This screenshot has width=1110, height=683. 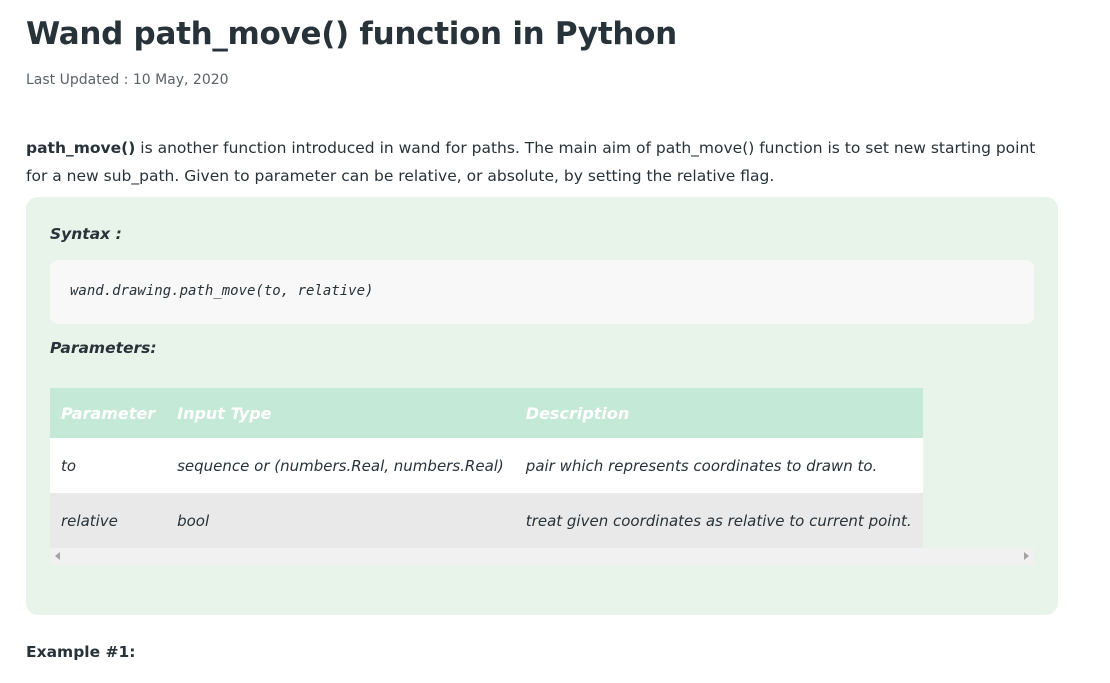 I want to click on table-header-row: Parameter Input Type Description, so click(x=486, y=413).